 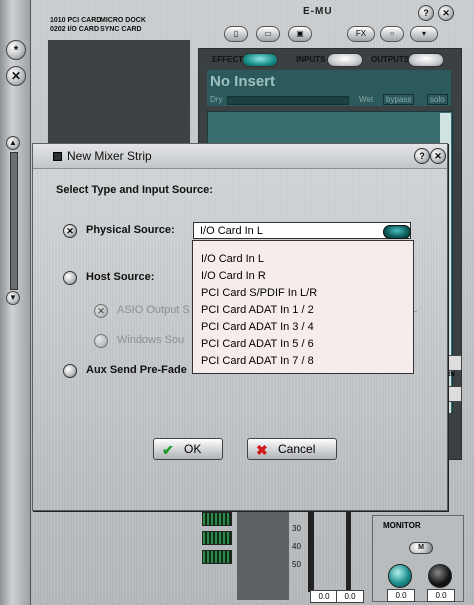 I want to click on dialog-window-icon, so click(x=57, y=156).